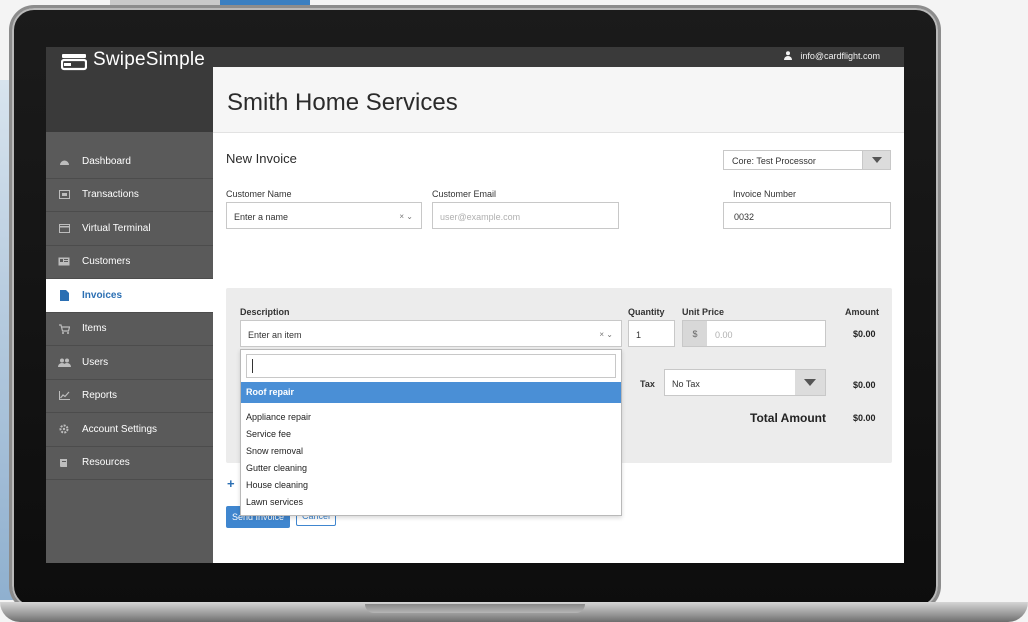  Describe the element at coordinates (431, 417) in the screenshot. I see `dropdown-option: Appliance repair` at that location.